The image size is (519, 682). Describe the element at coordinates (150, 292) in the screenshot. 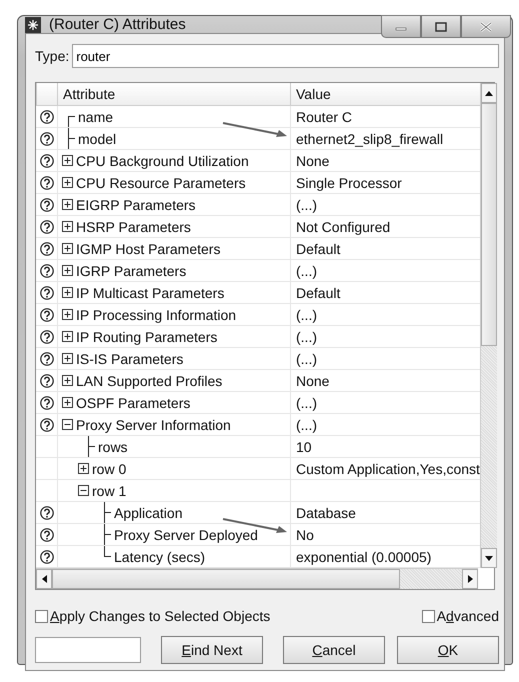

I see `attribute-name: IP Multicast Parameters` at that location.